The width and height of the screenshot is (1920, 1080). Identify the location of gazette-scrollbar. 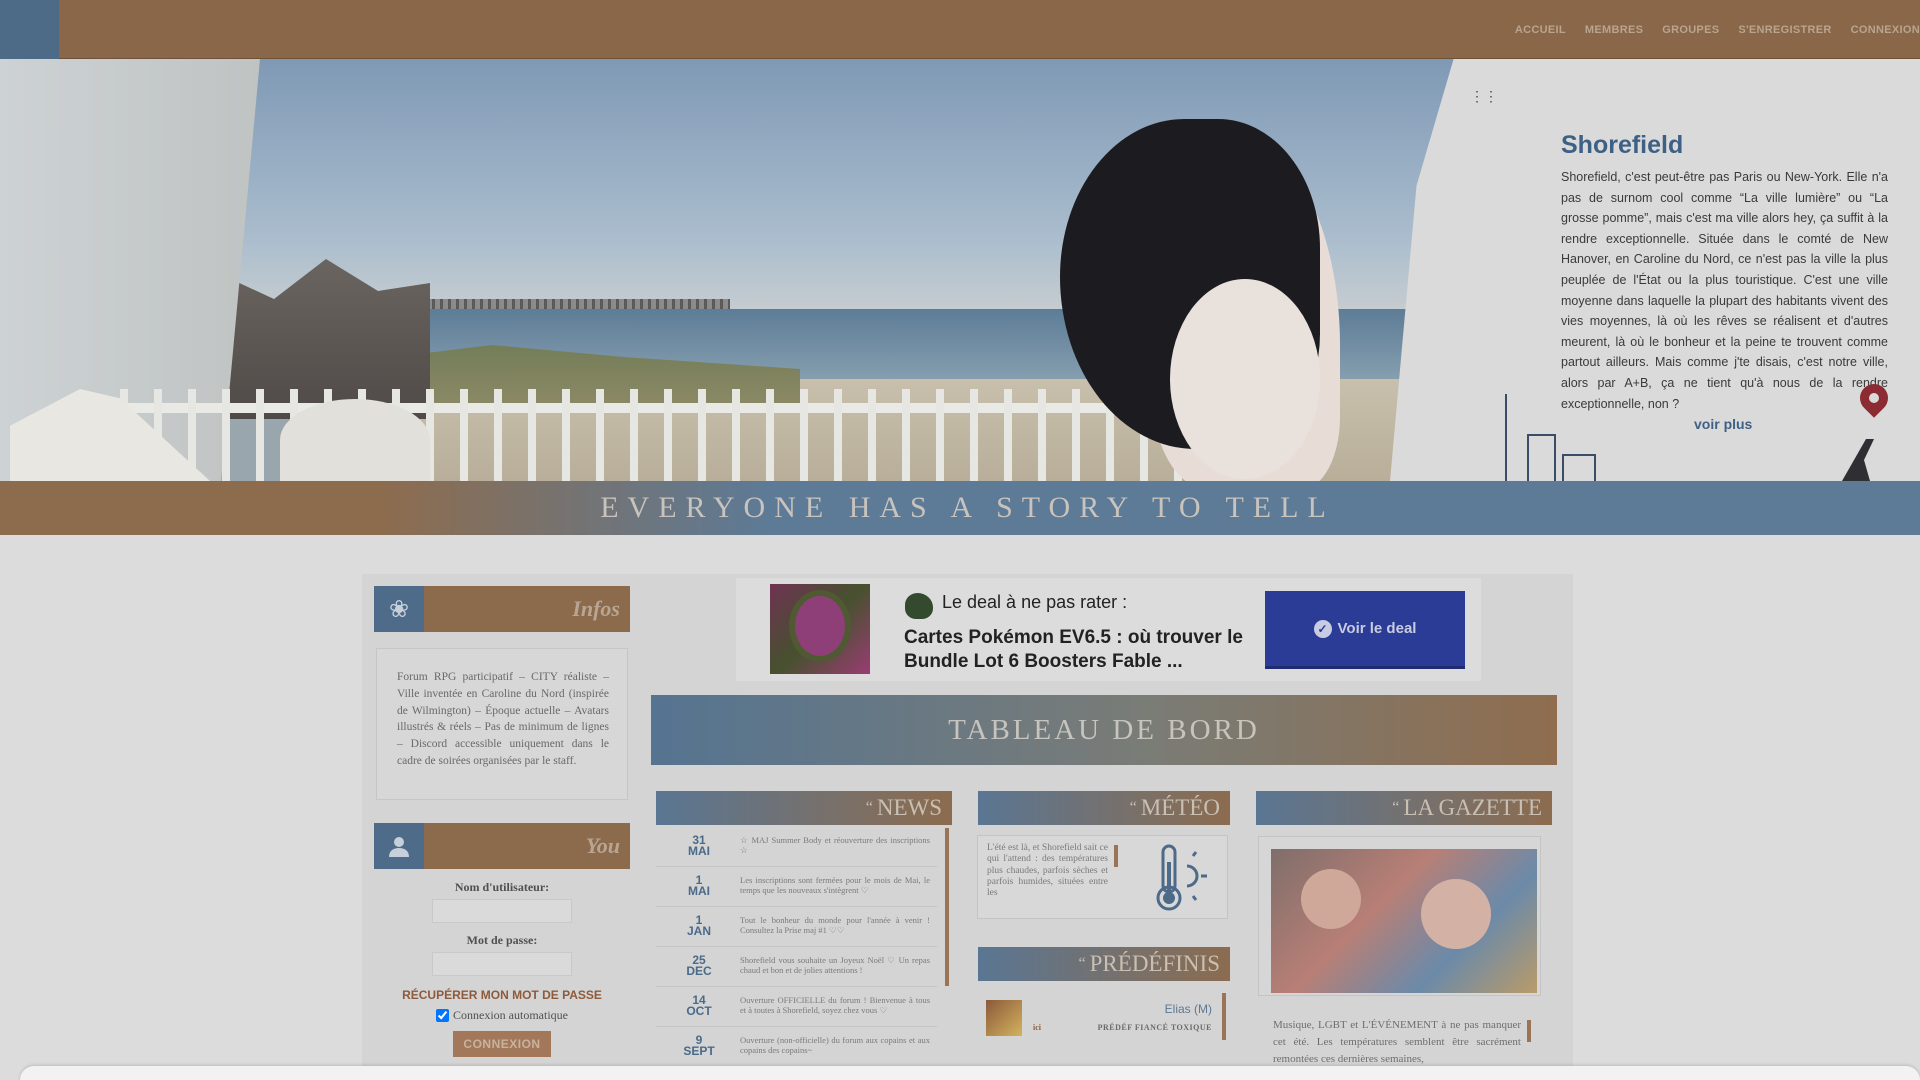
(1529, 1031).